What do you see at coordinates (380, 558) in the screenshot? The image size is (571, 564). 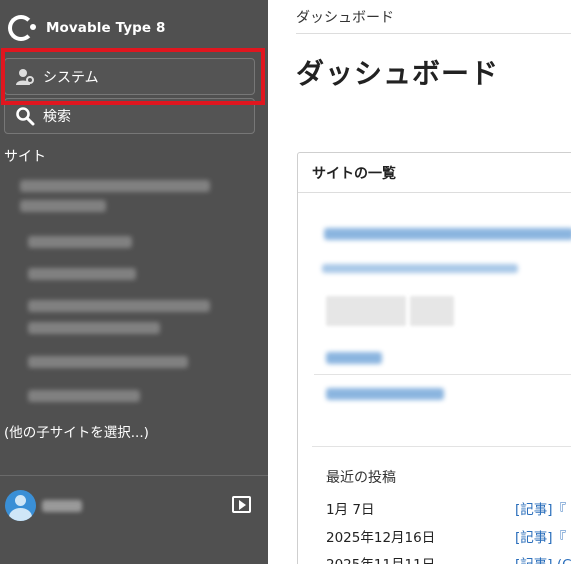 I see `post-date: 2025年11月11日` at bounding box center [380, 558].